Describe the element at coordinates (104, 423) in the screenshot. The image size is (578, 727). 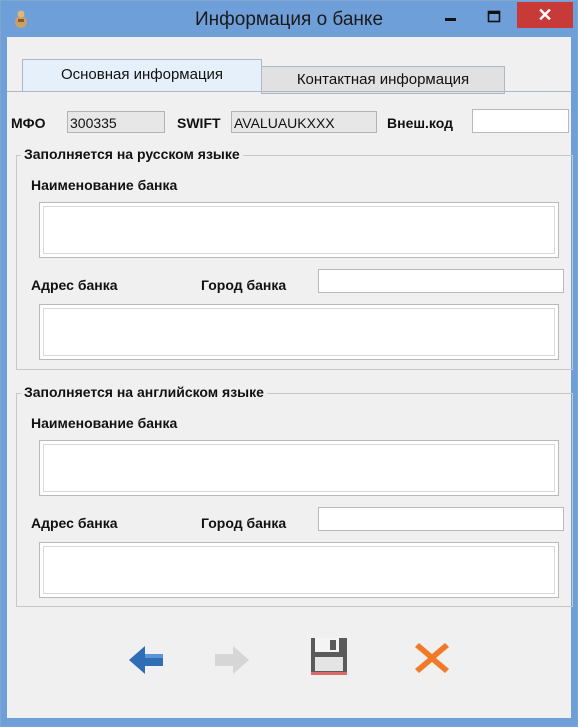
I see `en-bank-name-label: Наименование банка` at that location.